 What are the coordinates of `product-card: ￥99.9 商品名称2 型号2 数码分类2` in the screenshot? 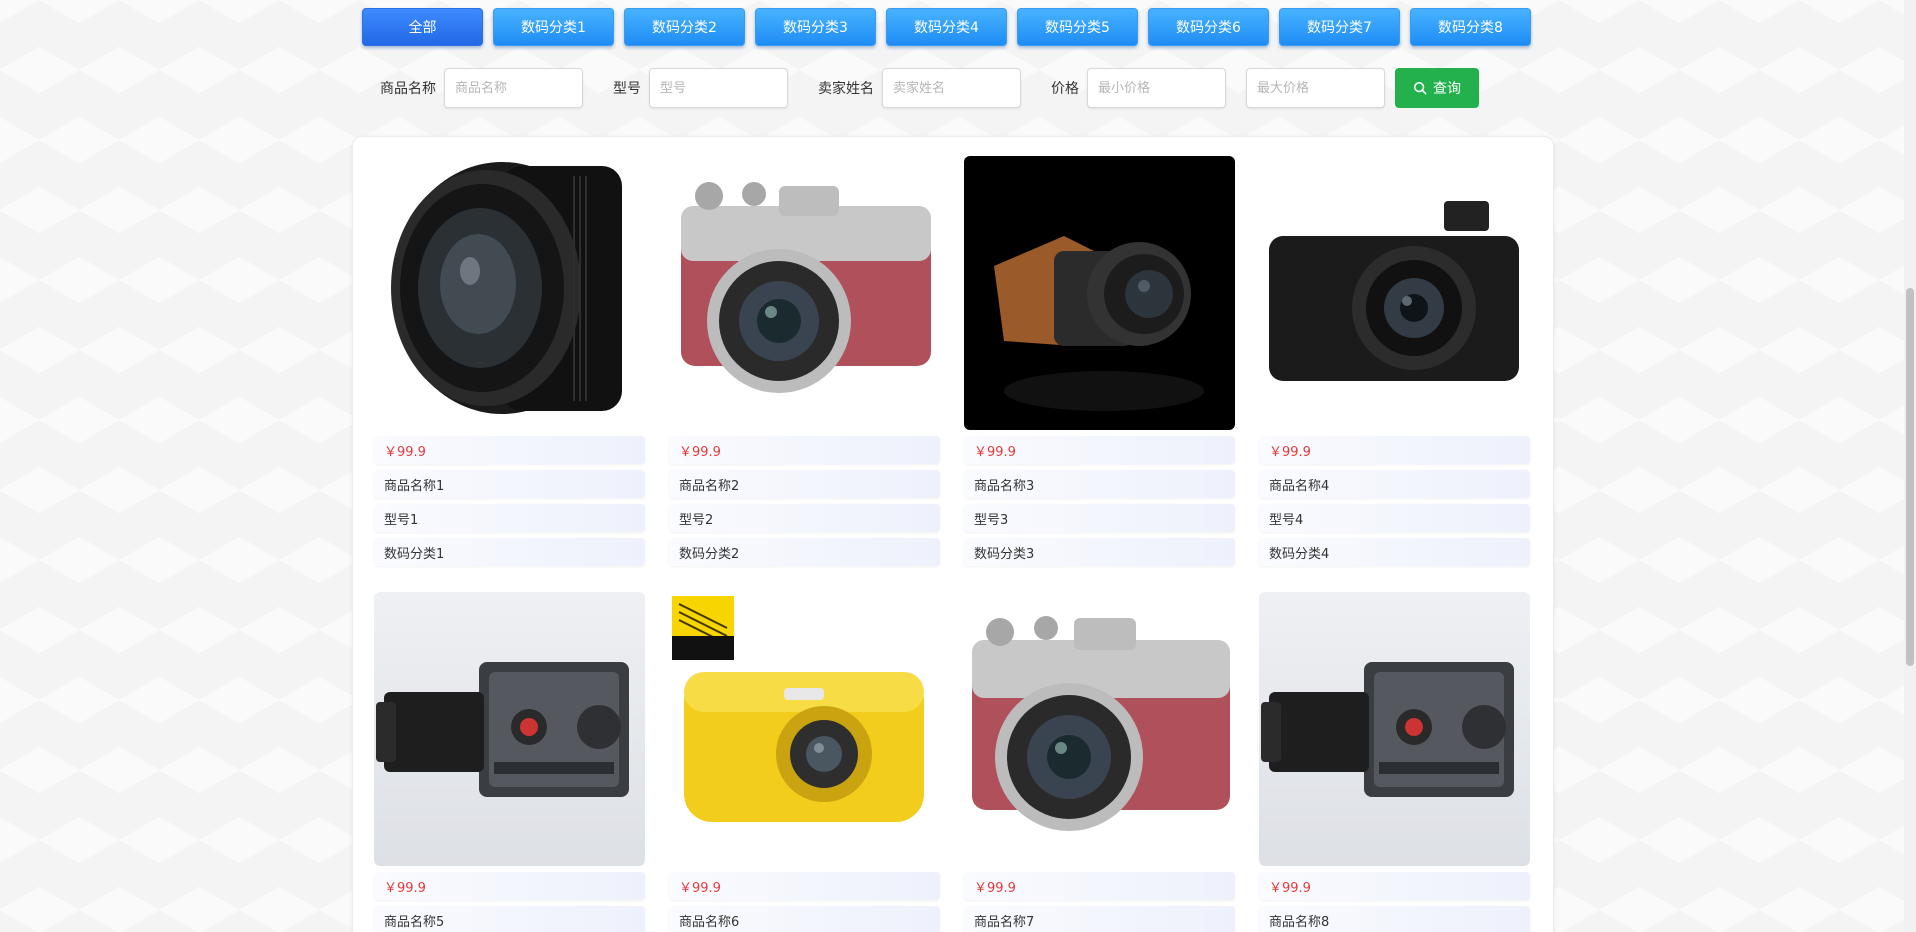 It's located at (804, 364).